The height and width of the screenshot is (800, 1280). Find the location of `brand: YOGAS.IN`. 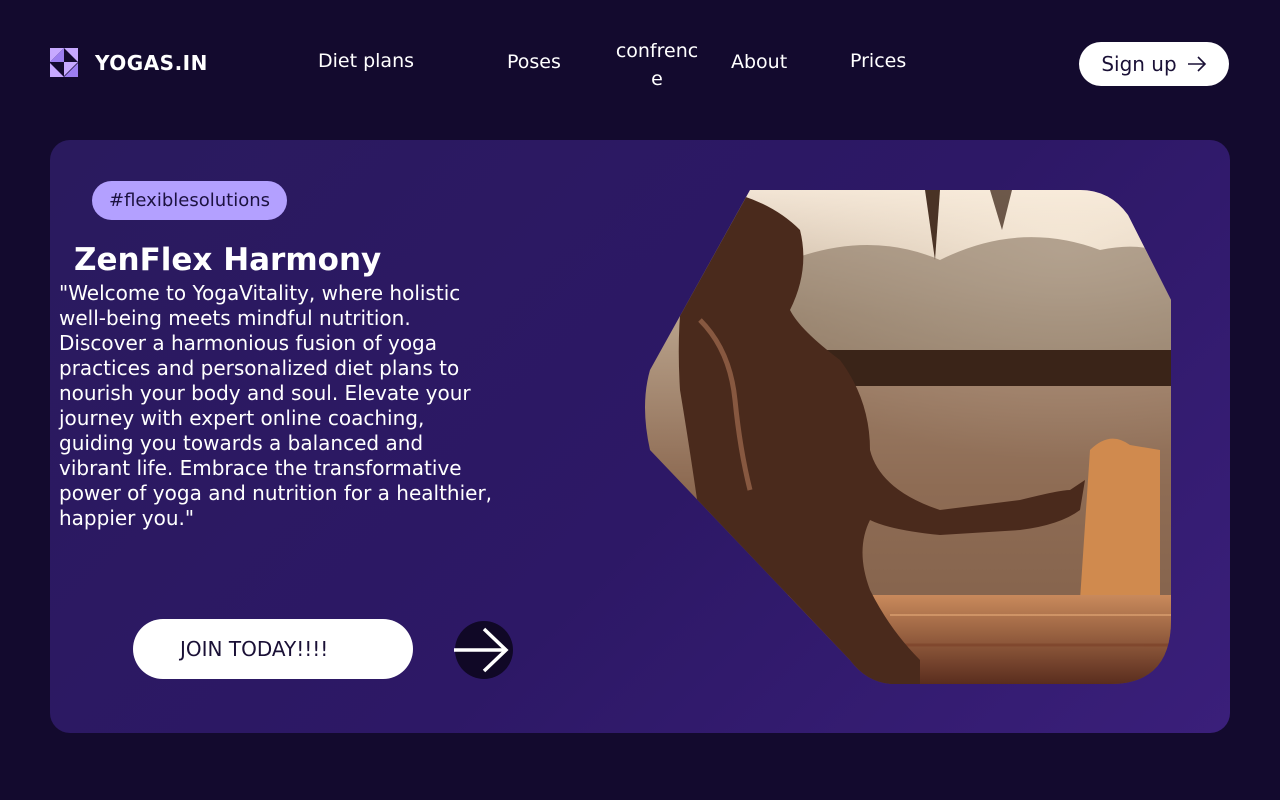

brand: YOGAS.IN is located at coordinates (129, 63).